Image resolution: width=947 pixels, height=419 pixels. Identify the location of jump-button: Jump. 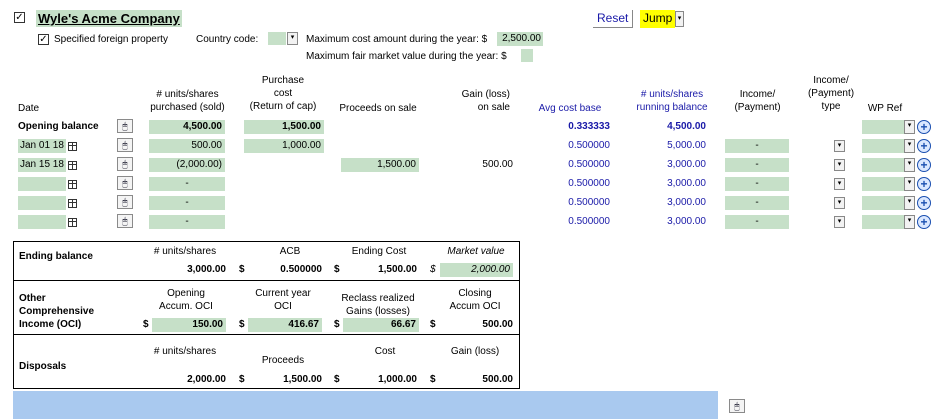
(658, 19).